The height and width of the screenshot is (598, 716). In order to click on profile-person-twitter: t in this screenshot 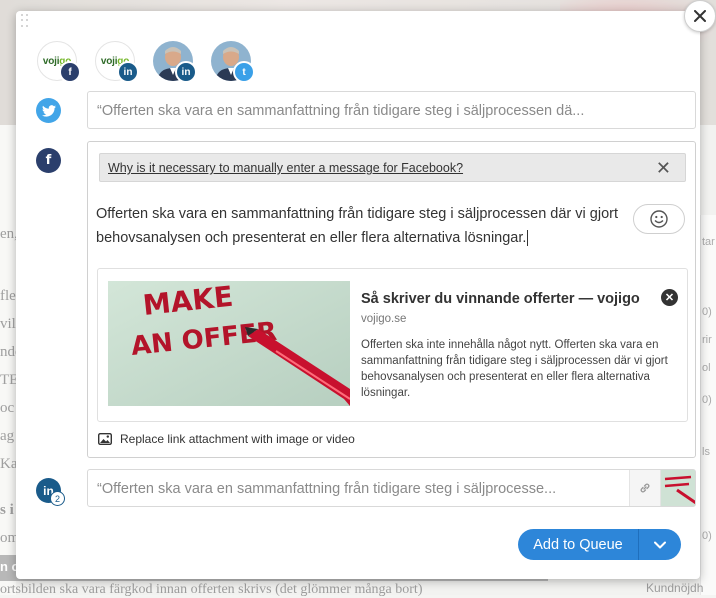, I will do `click(233, 62)`.